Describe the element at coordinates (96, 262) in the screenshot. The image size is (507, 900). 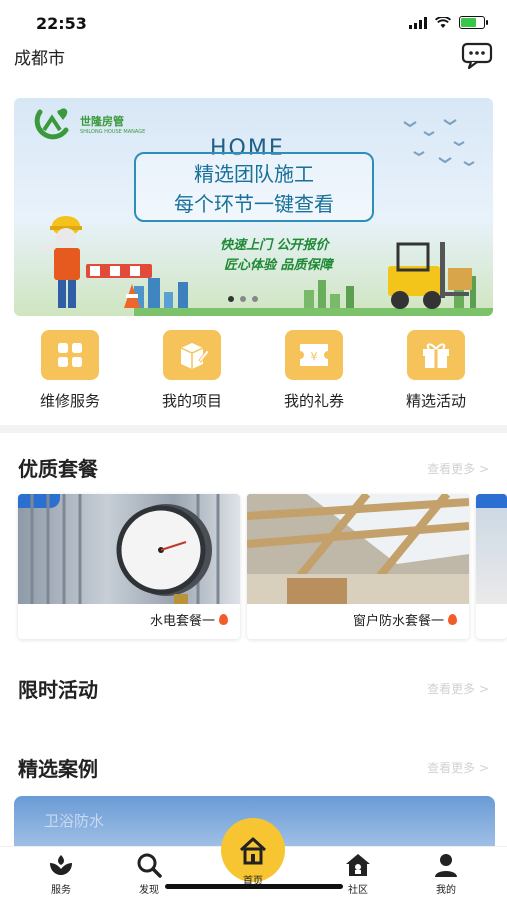
I see `worker-illustration` at that location.